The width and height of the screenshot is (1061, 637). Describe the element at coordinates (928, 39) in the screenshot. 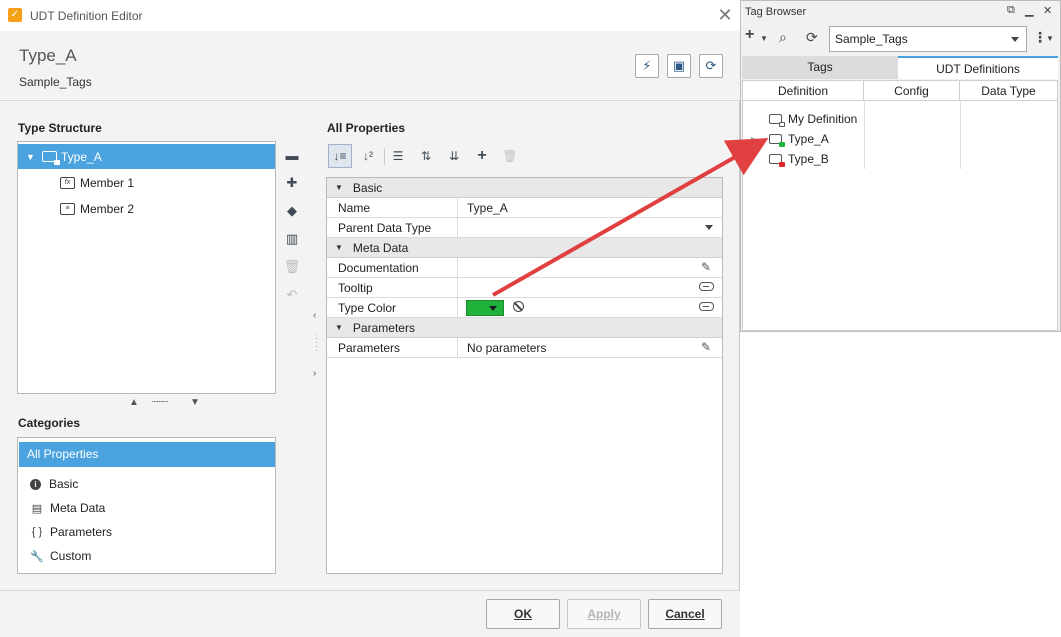

I see `provider-select: Sample_Tags` at that location.